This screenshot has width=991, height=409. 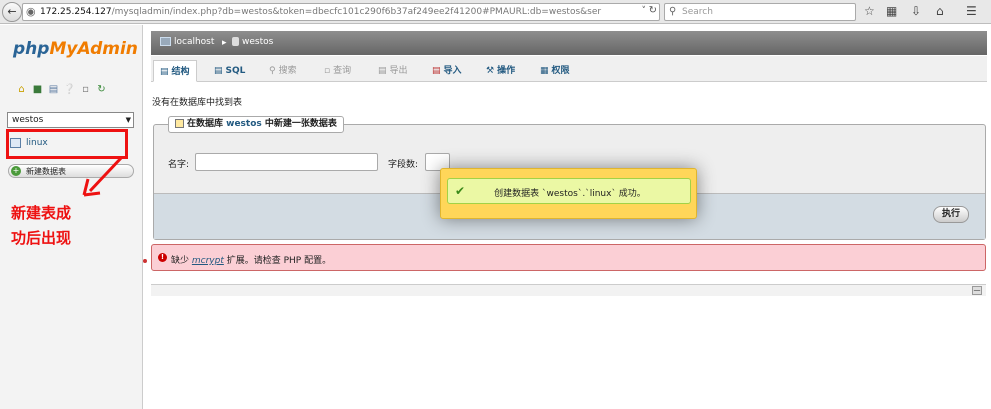 I want to click on legend-db-name: westos, so click(x=244, y=124).